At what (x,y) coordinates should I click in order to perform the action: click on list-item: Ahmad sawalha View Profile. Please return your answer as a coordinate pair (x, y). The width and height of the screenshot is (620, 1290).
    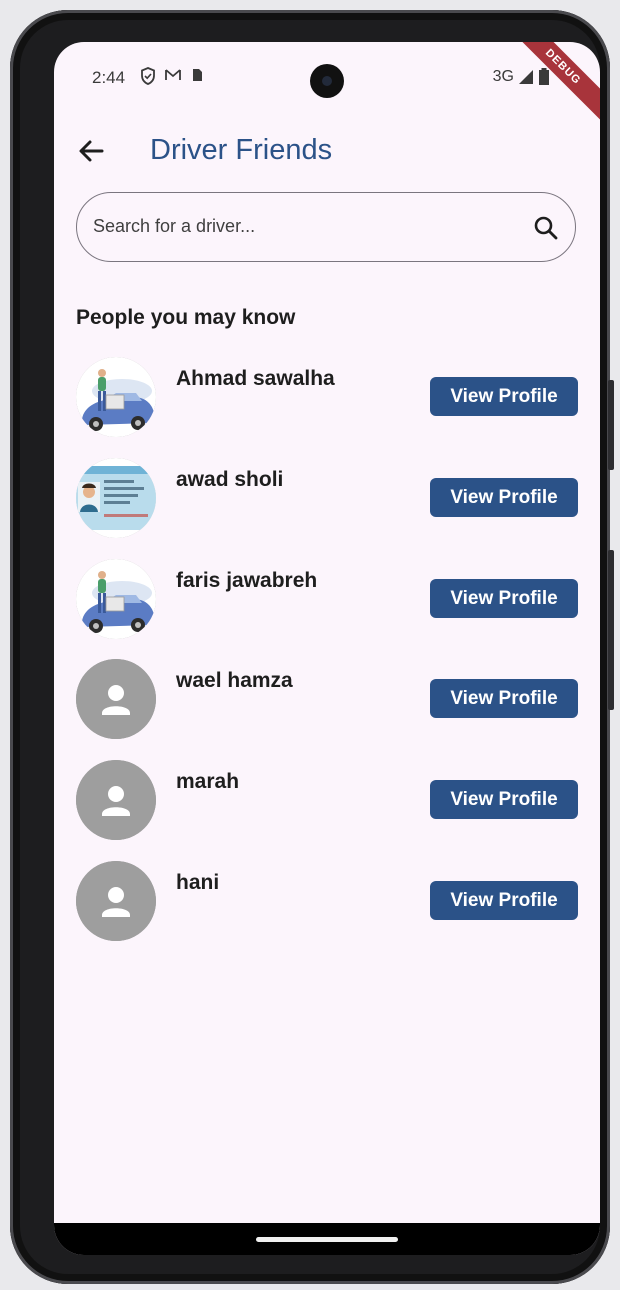
    Looking at the image, I should click on (327, 407).